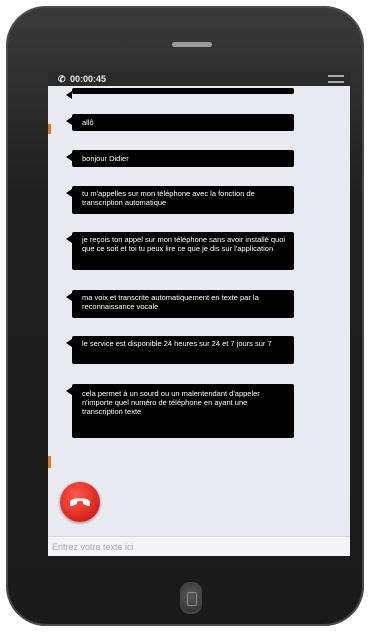 The height and width of the screenshot is (632, 370). I want to click on status-bar: ✆ 00:00:45, so click(199, 79).